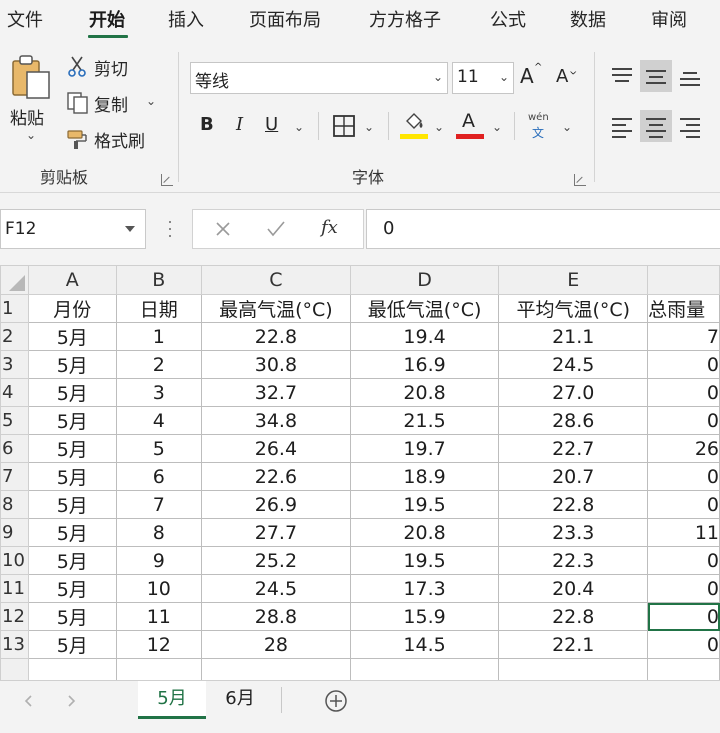 The height and width of the screenshot is (733, 720). What do you see at coordinates (14, 560) in the screenshot?
I see `row-header: 10` at bounding box center [14, 560].